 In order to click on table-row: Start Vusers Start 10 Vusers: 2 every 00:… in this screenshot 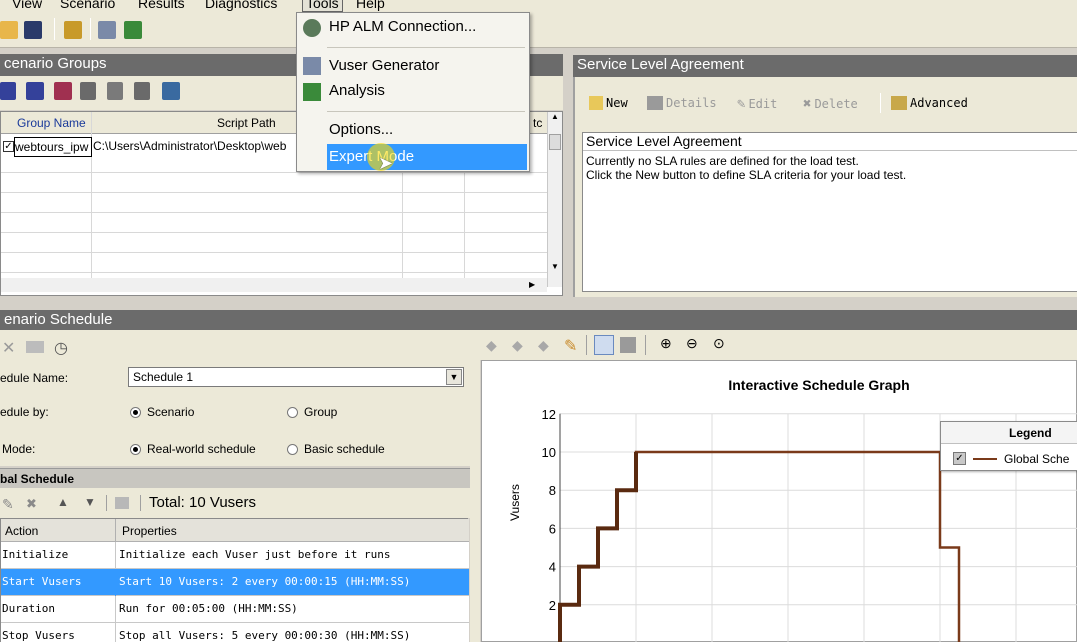, I will do `click(235, 582)`.